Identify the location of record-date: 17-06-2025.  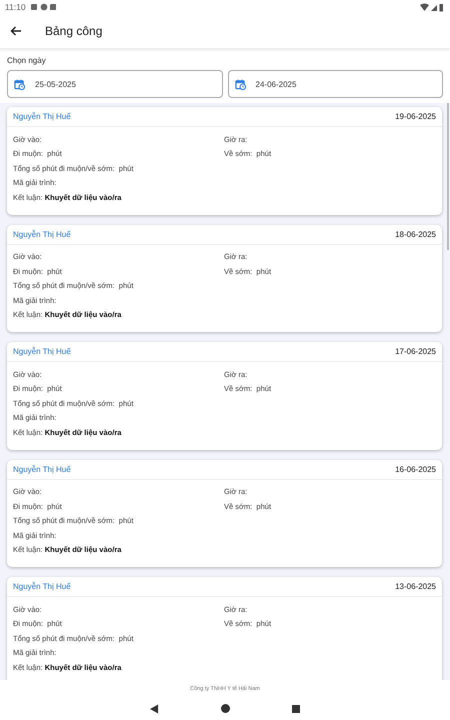
(415, 351).